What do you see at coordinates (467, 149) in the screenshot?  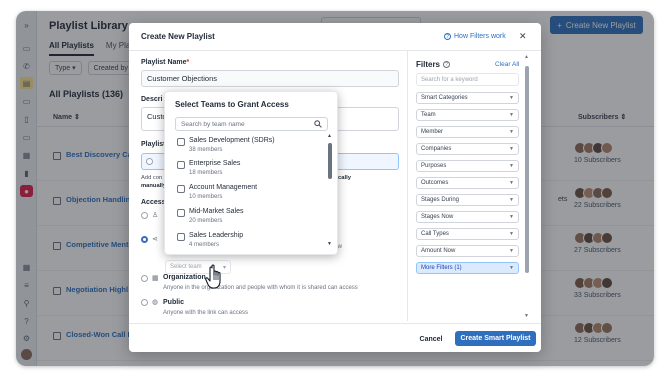 I see `filter-companies: Companies ▼` at bounding box center [467, 149].